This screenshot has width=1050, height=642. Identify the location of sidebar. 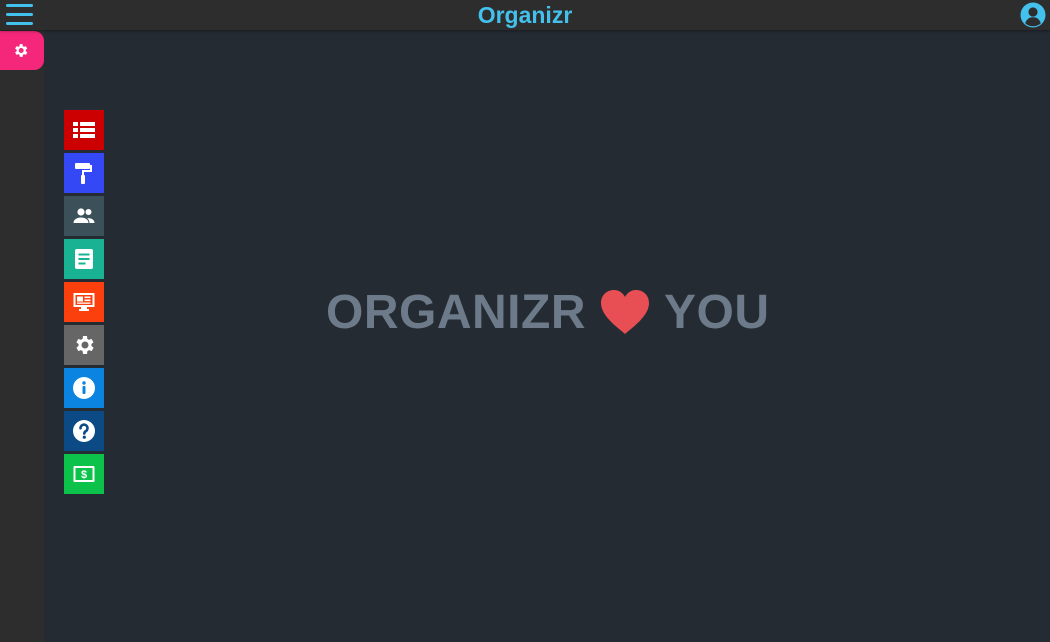
(22, 336).